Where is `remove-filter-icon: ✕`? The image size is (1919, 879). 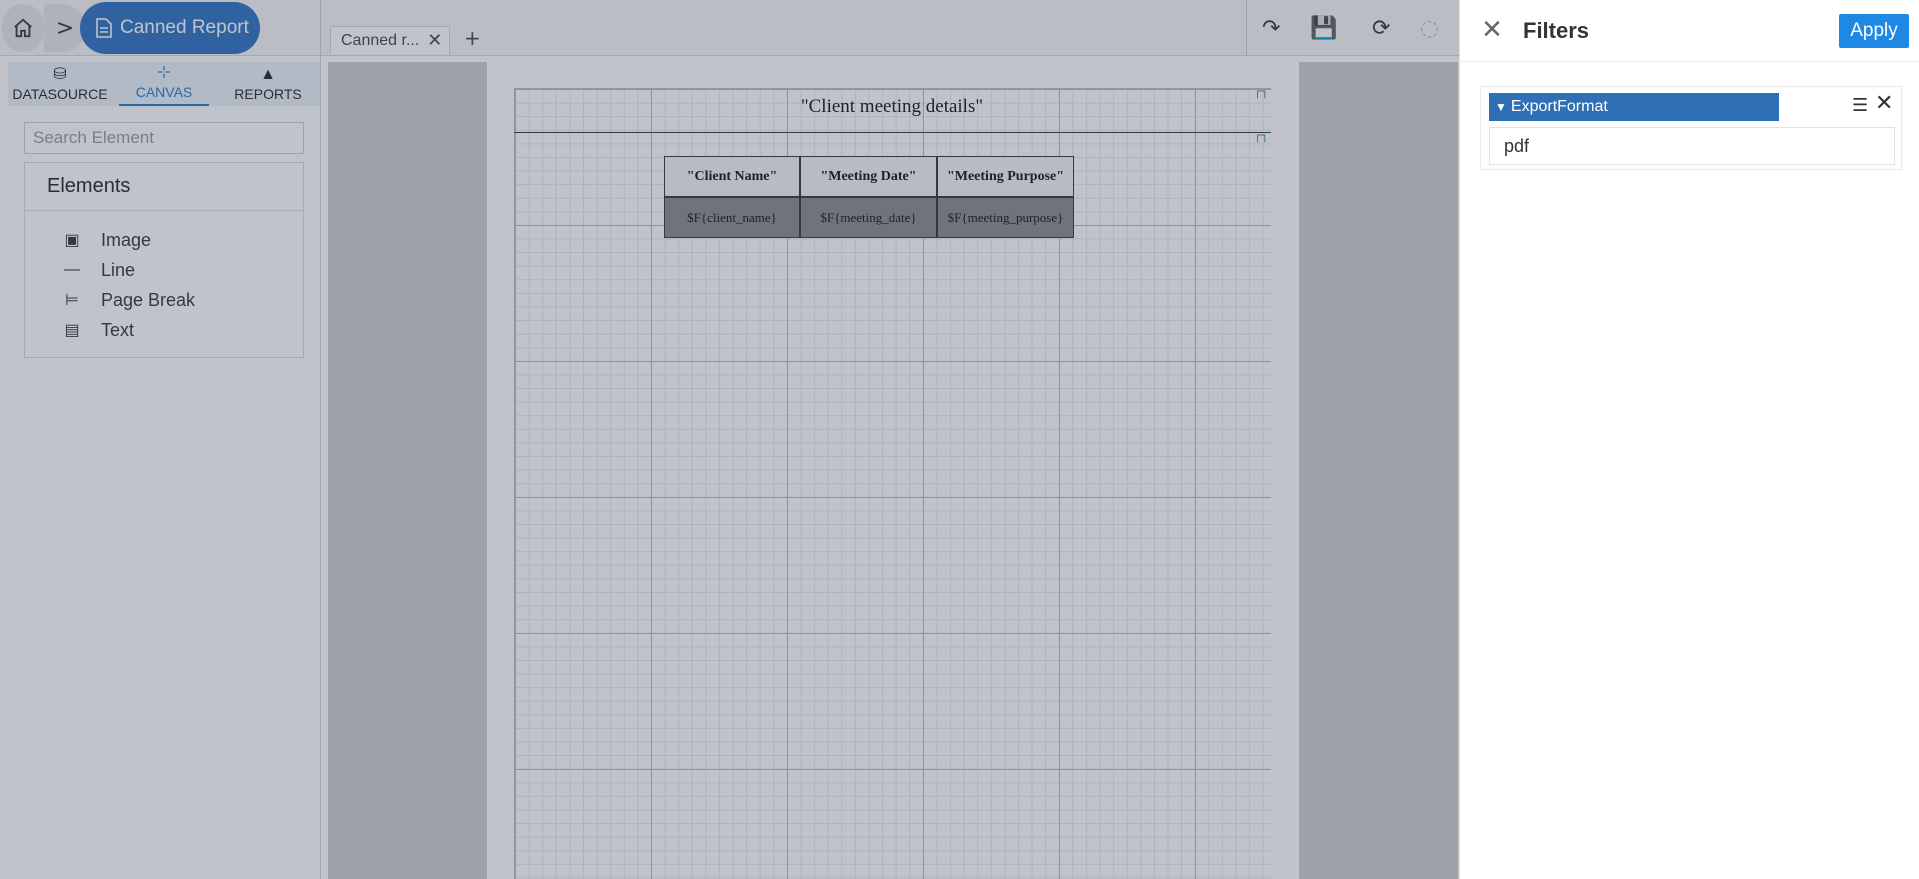
remove-filter-icon: ✕ is located at coordinates (1884, 103).